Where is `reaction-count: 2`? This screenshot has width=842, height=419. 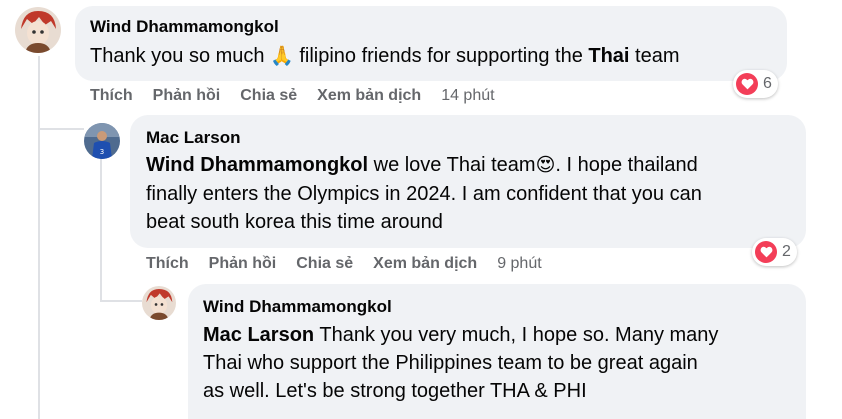
reaction-count: 2 is located at coordinates (786, 251).